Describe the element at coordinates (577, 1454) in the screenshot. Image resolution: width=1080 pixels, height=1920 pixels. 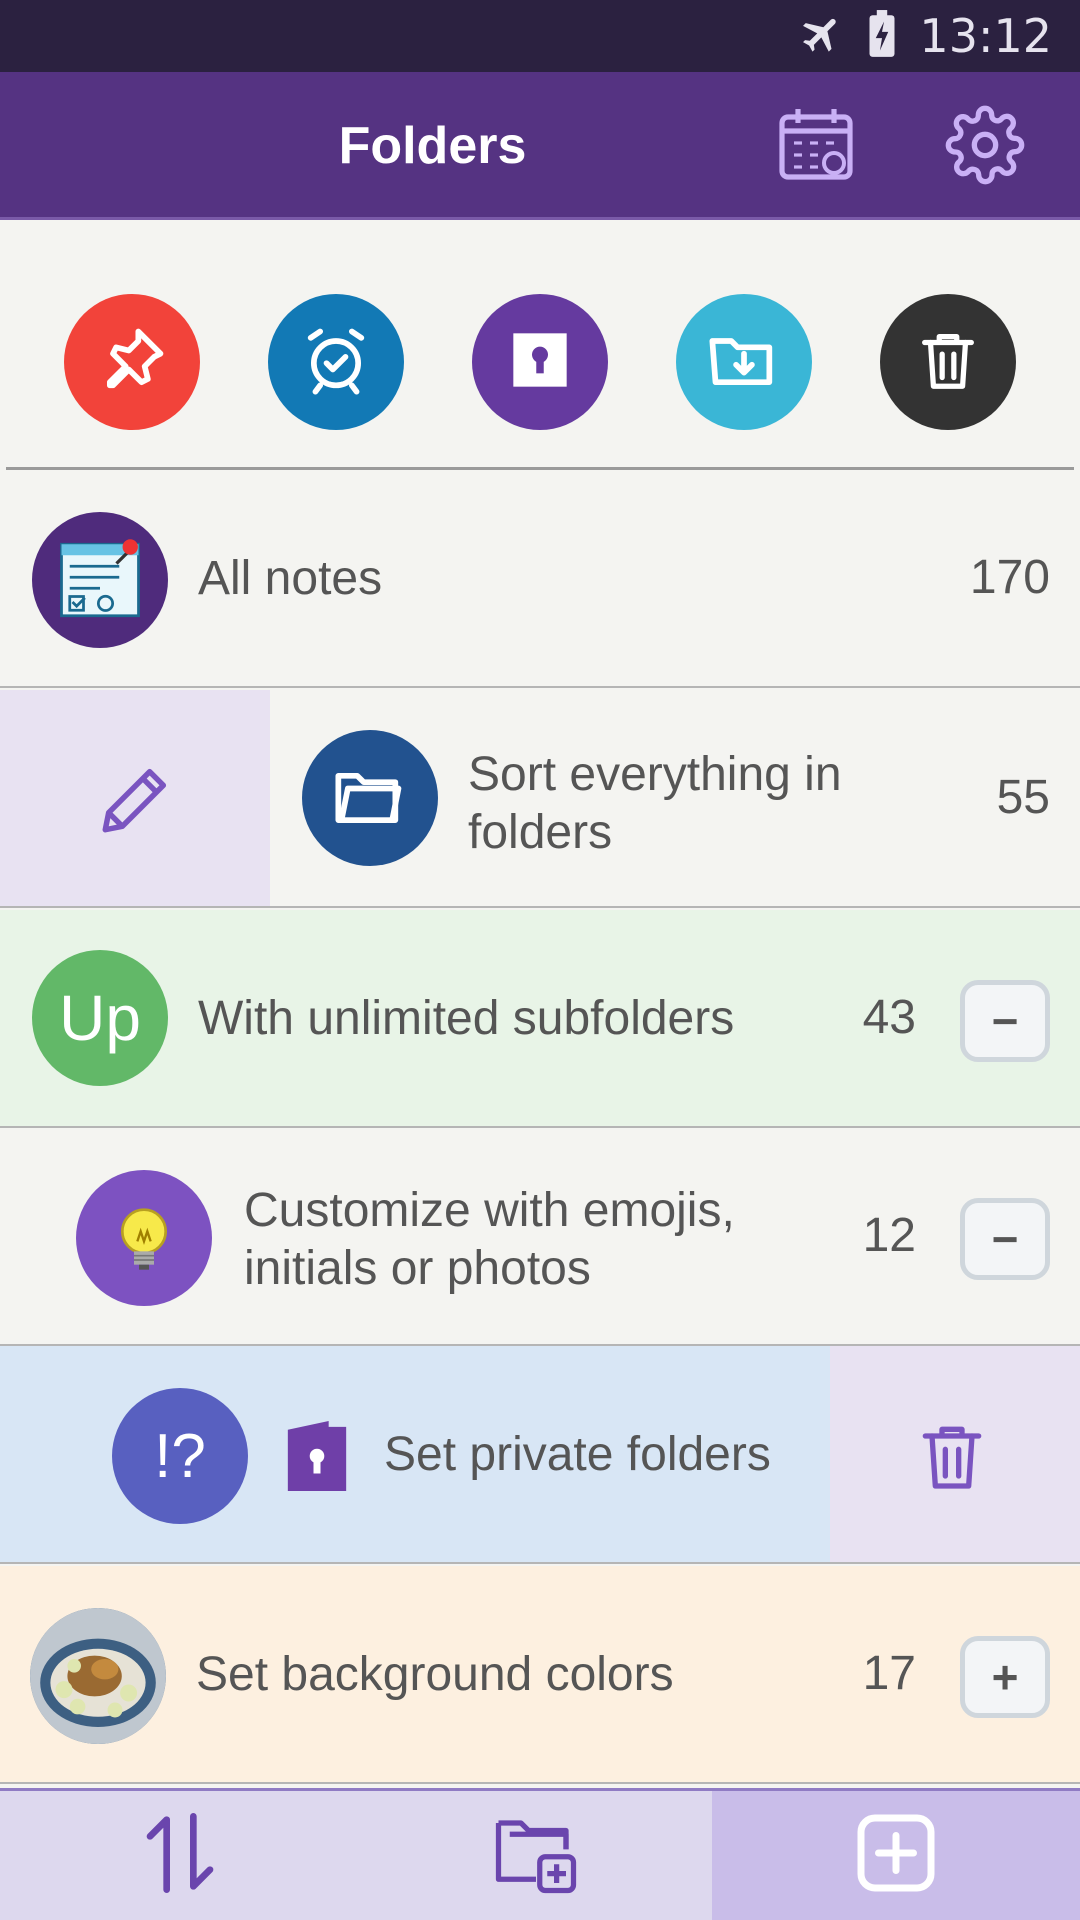
I see `folder-label: Set private folders` at that location.